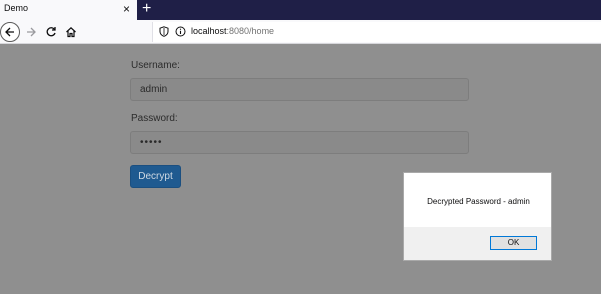 This screenshot has width=601, height=294. What do you see at coordinates (299, 142) in the screenshot?
I see `password-input: •••••` at bounding box center [299, 142].